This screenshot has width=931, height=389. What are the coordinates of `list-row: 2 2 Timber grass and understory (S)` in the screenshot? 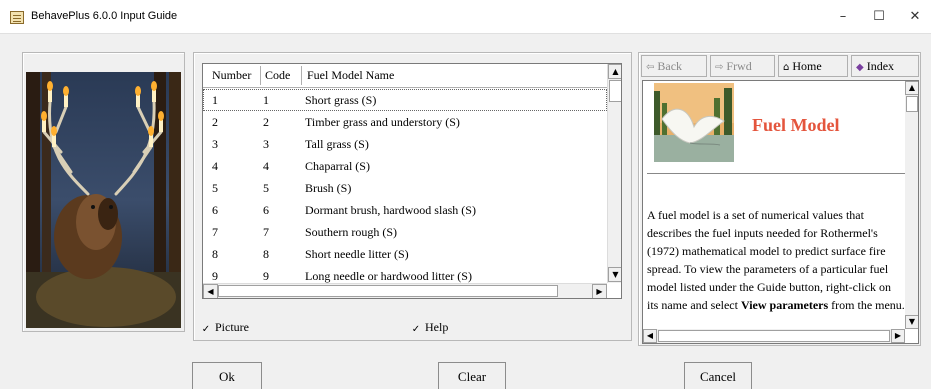 It's located at (405, 122).